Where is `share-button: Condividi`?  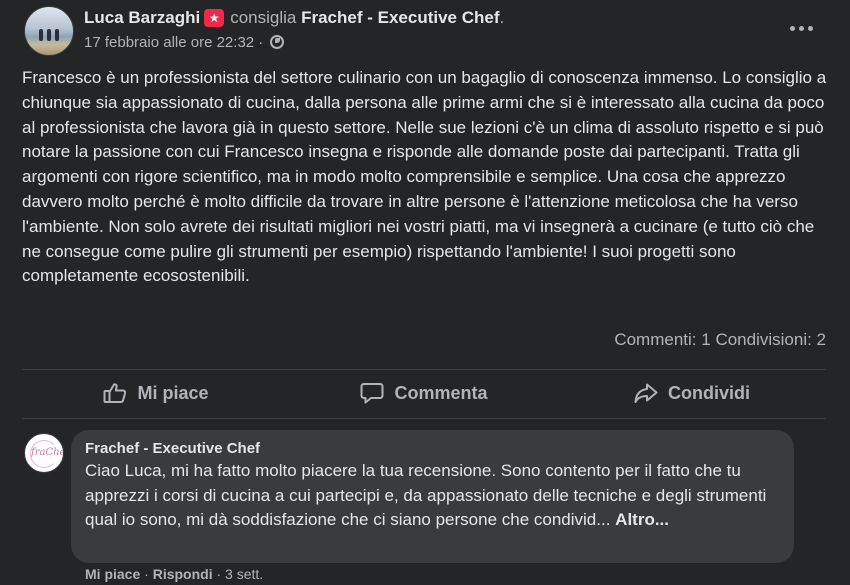 share-button: Condividi is located at coordinates (692, 393).